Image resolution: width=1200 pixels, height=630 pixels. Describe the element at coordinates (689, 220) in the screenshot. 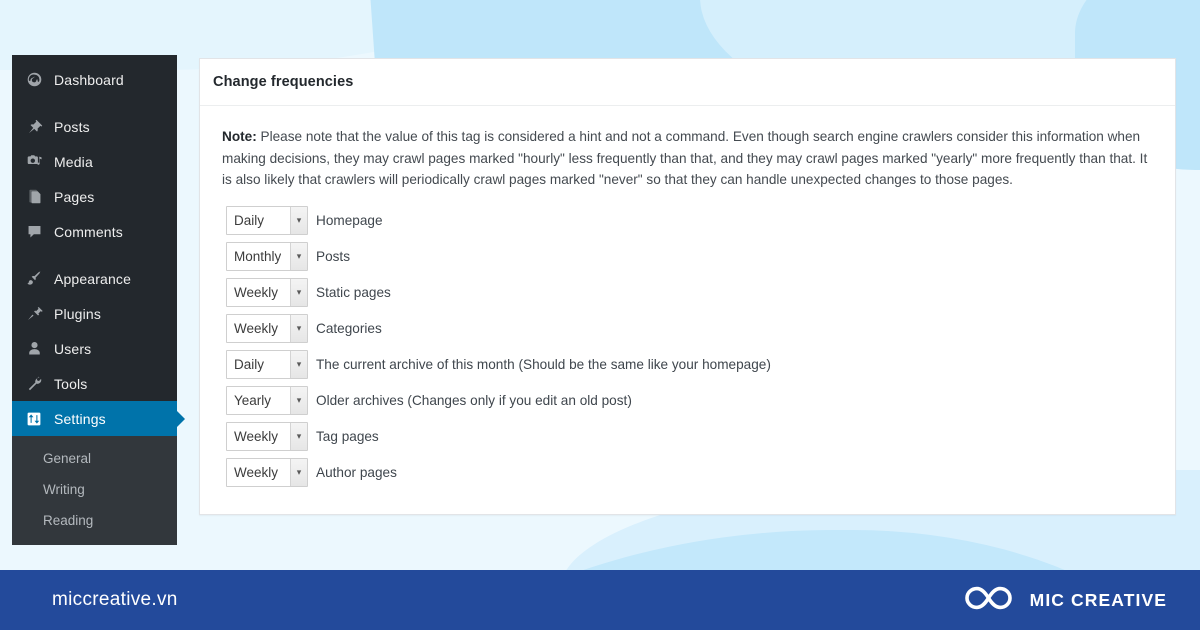

I see `frequency-row: Daily ▾ Homepage` at that location.